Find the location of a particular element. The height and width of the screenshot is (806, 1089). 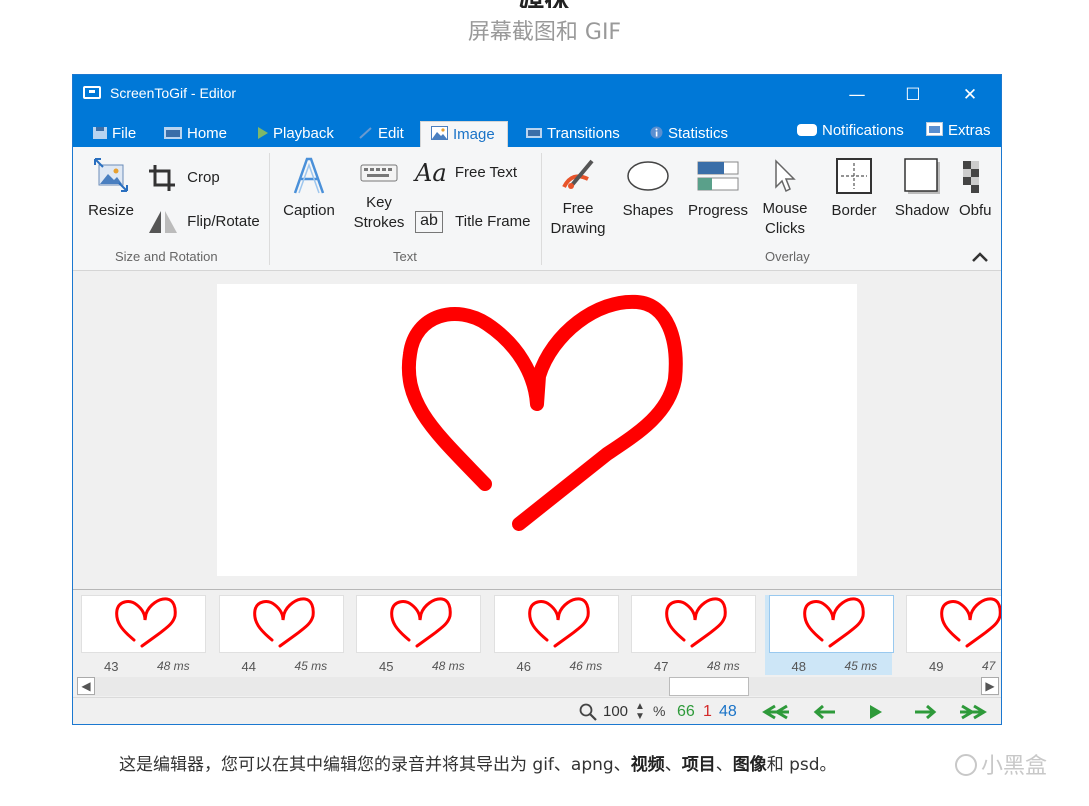

zoom-stepper: ▲ ▼ is located at coordinates (640, 712).